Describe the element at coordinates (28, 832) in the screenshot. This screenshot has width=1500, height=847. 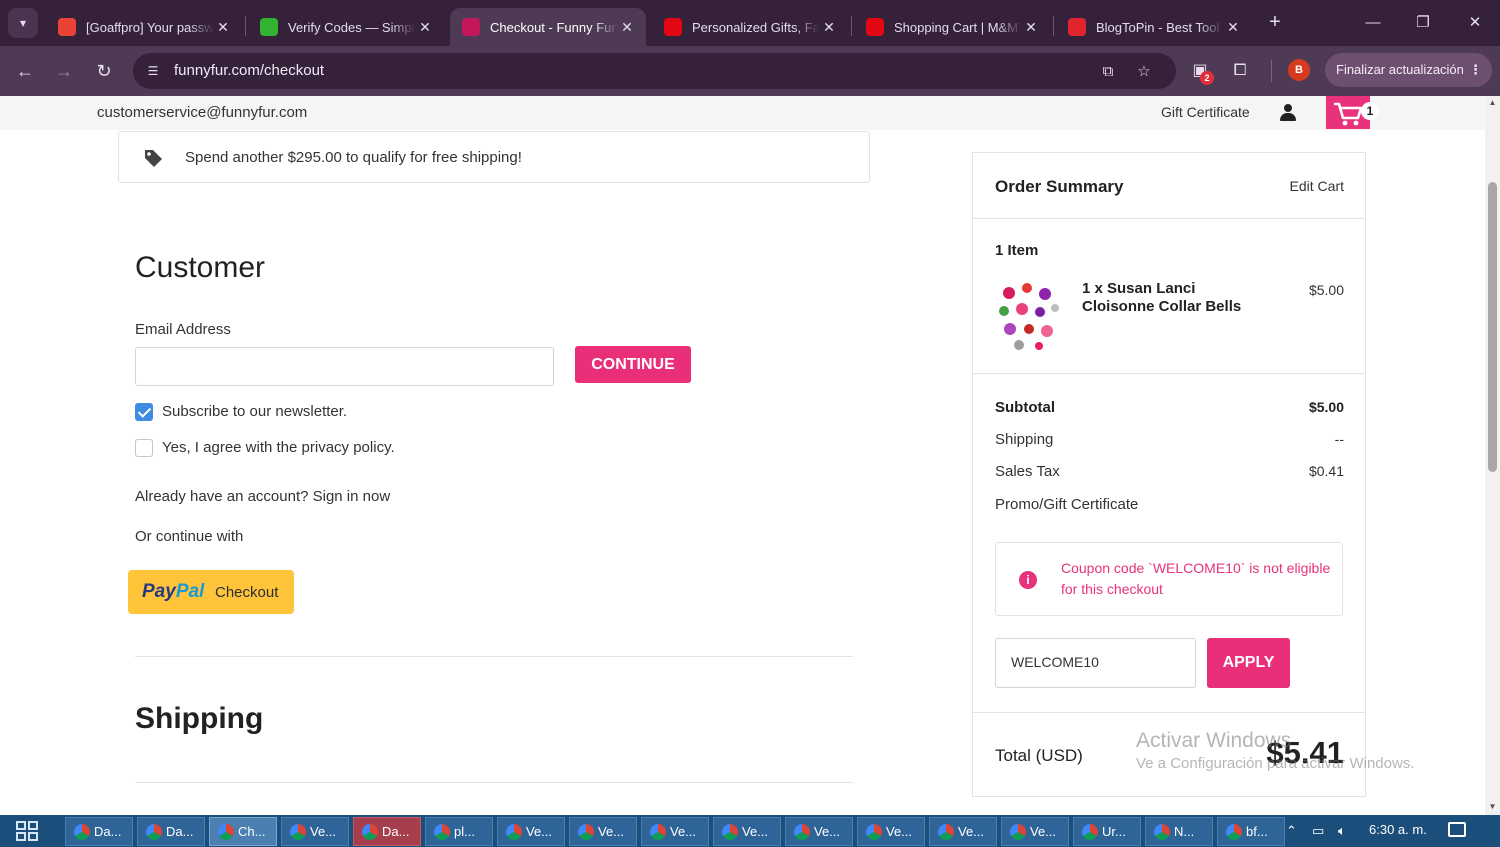
I see `start-button` at that location.